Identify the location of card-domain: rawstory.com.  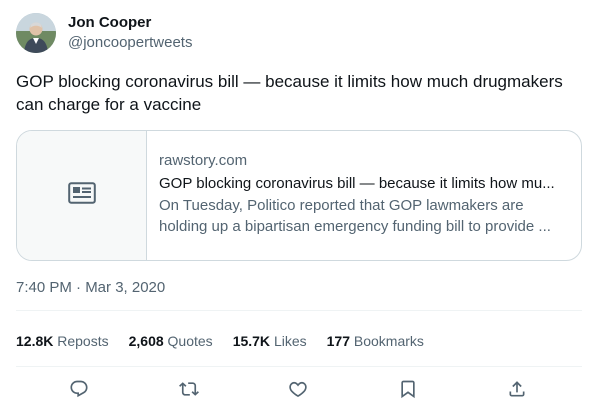
(203, 160).